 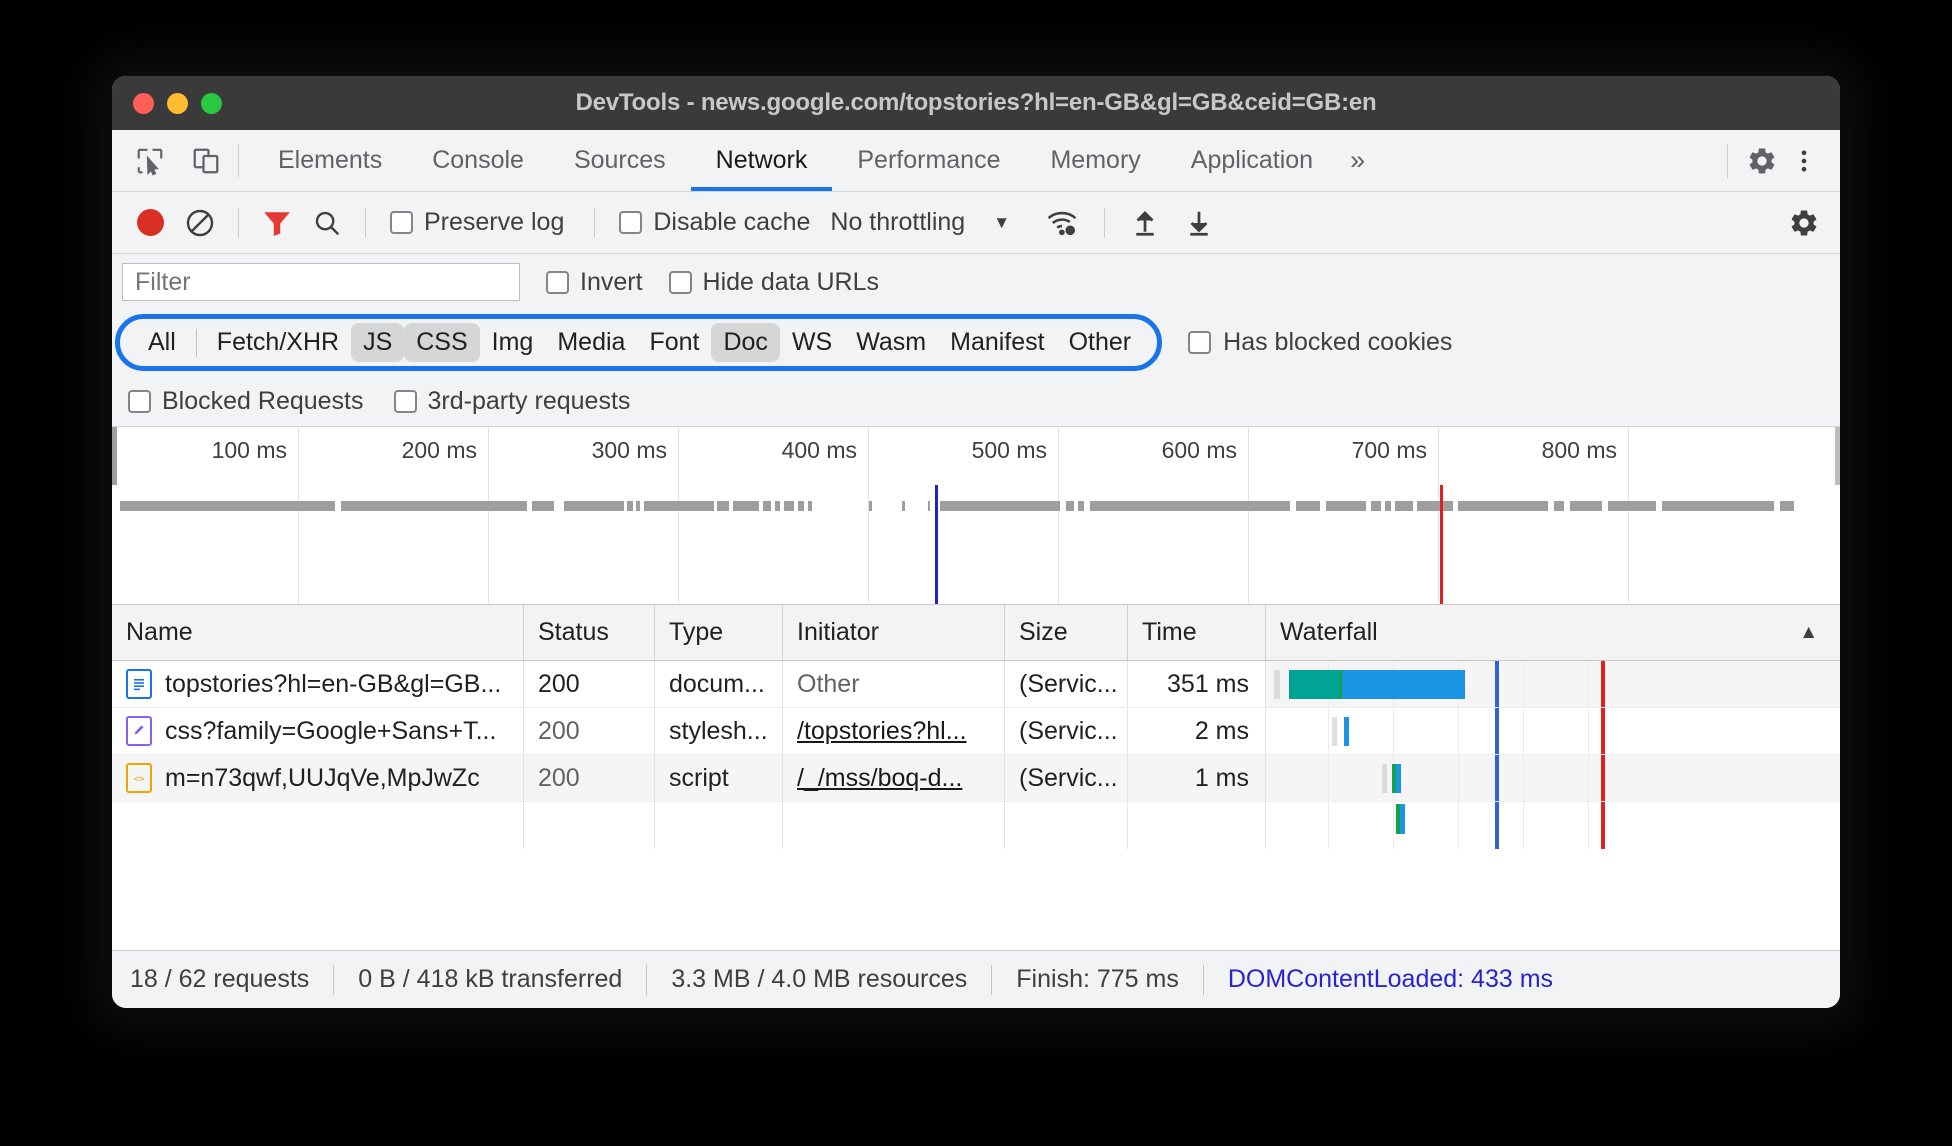 I want to click on overview-tick-label: 100 ms, so click(x=249, y=450).